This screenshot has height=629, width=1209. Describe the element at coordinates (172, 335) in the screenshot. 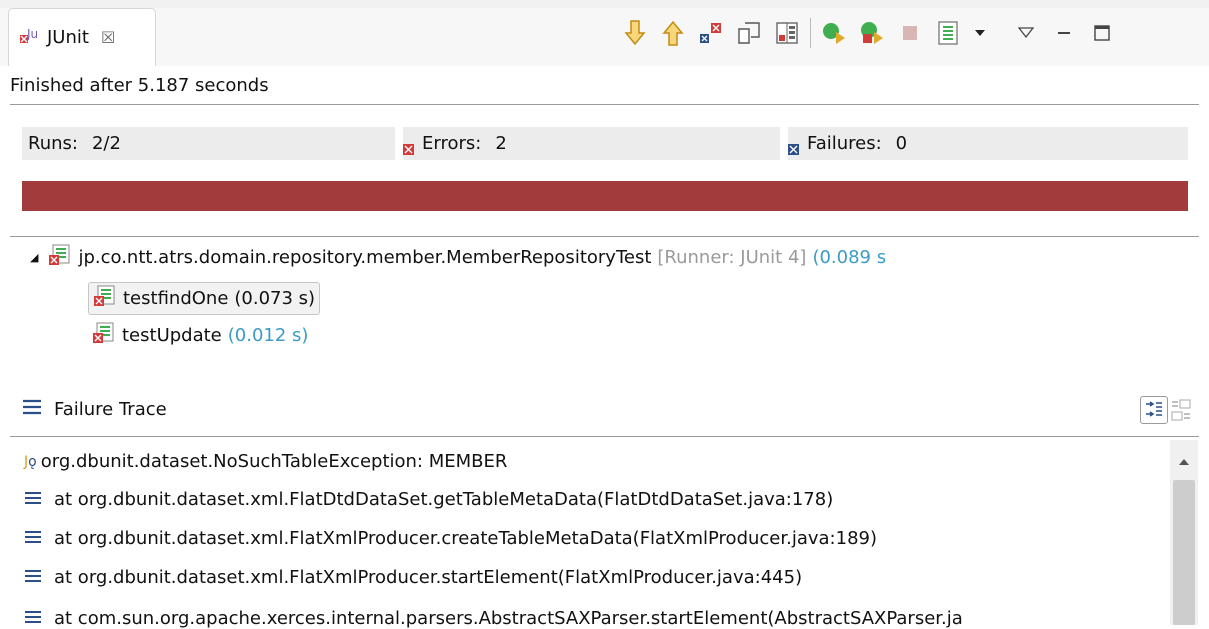

I see `test-case-name: testUpdate` at that location.